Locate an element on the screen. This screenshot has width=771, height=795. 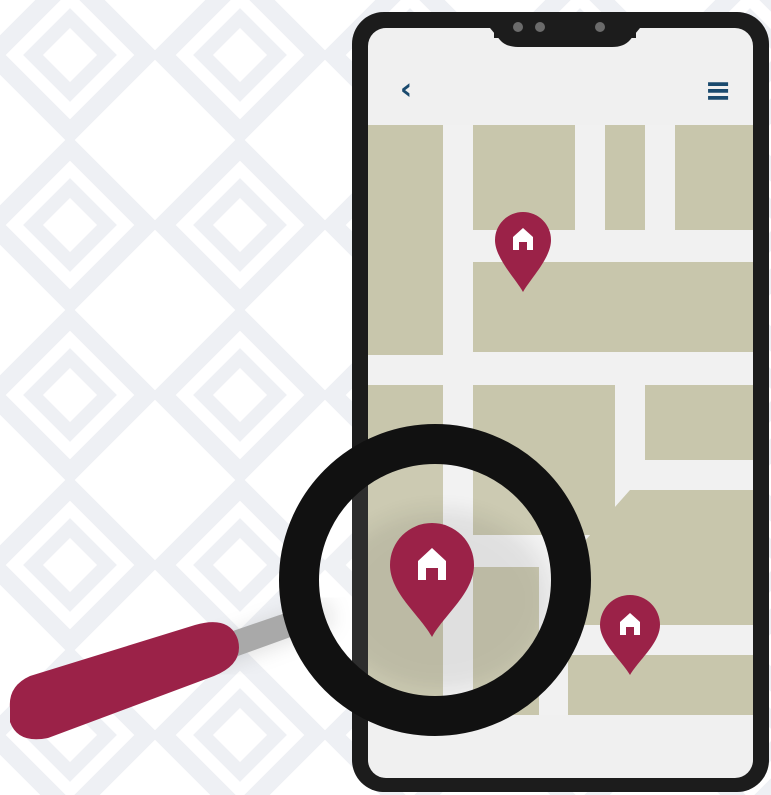
back-button: ‹ is located at coordinates (406, 90).